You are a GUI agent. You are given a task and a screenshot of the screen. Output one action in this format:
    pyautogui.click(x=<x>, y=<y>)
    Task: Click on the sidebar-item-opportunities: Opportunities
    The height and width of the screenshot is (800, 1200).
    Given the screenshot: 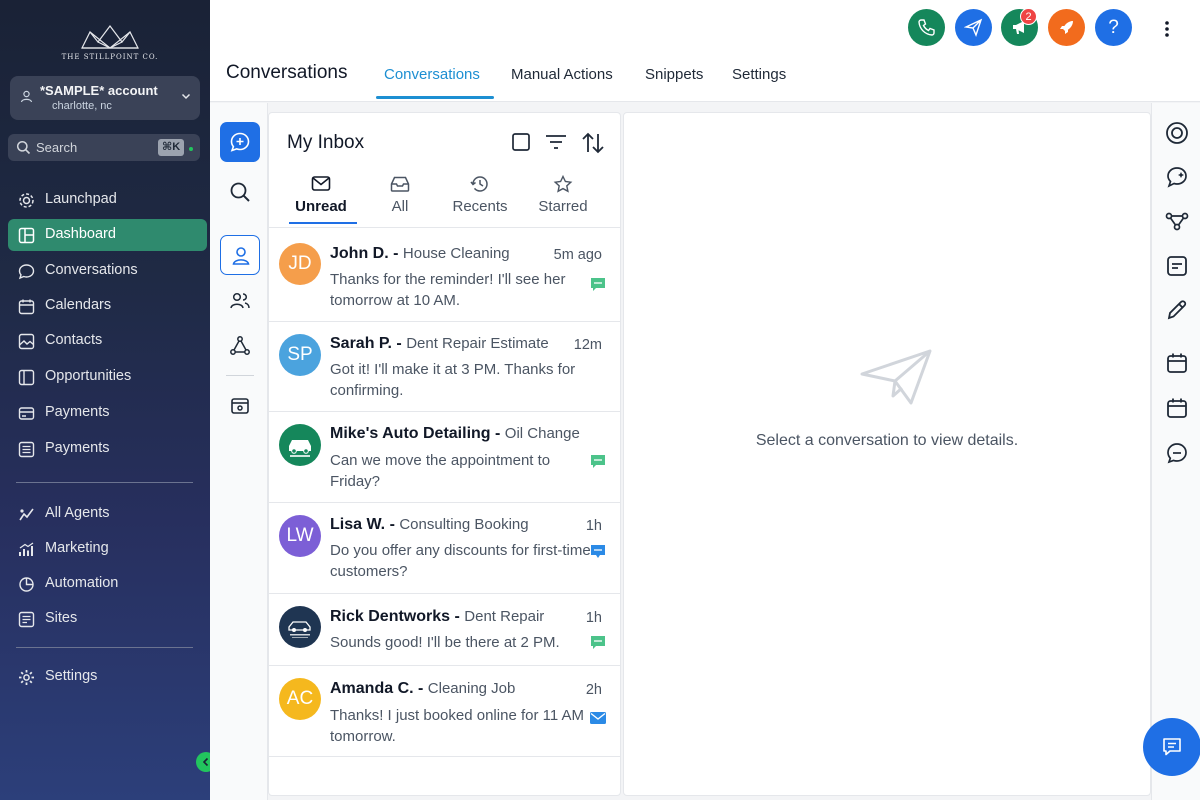 What is the action you would take?
    pyautogui.click(x=107, y=377)
    